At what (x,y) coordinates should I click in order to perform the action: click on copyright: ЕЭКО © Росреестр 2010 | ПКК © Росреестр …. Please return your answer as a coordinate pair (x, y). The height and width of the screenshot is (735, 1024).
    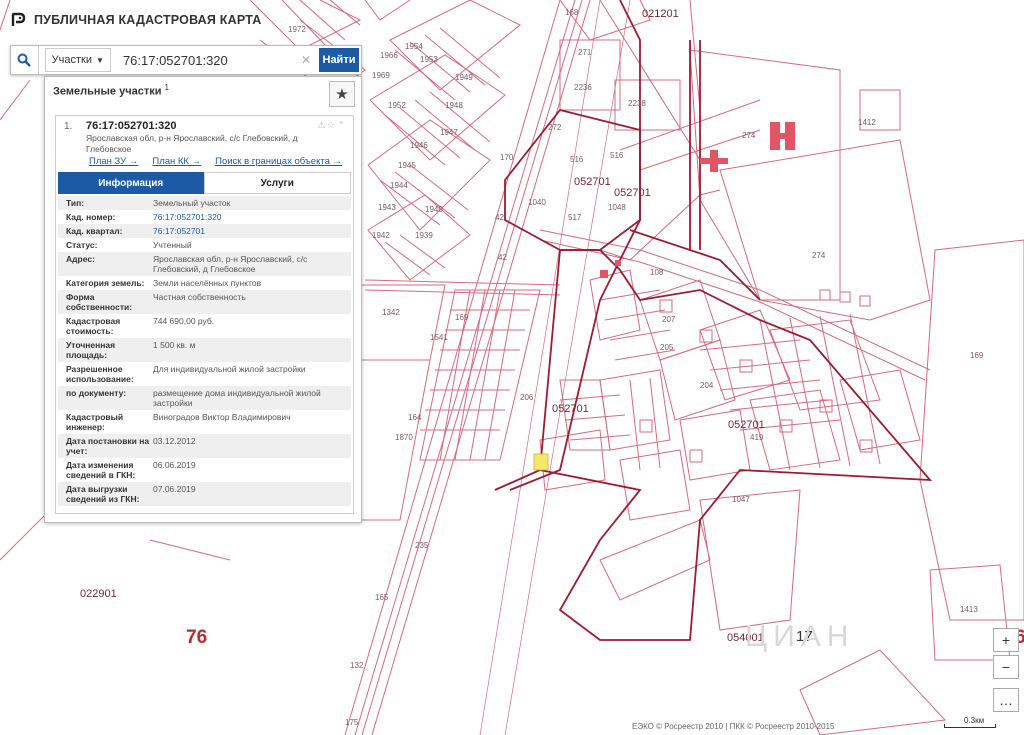
    Looking at the image, I should click on (733, 726).